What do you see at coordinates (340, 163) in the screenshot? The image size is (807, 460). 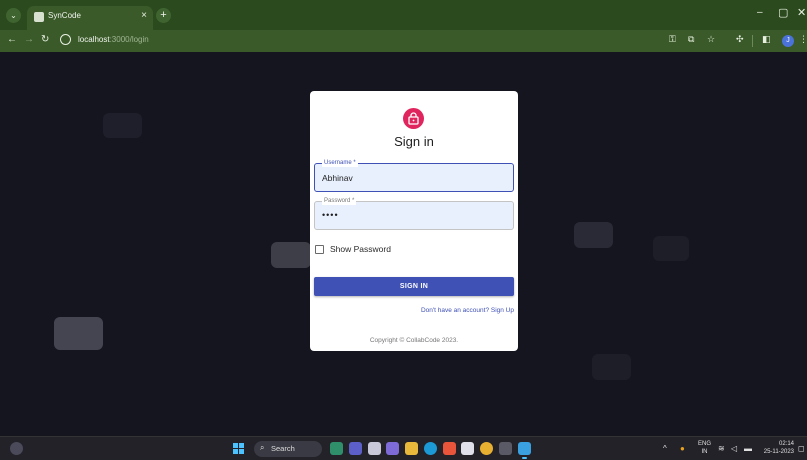 I see `username-label: Username *` at bounding box center [340, 163].